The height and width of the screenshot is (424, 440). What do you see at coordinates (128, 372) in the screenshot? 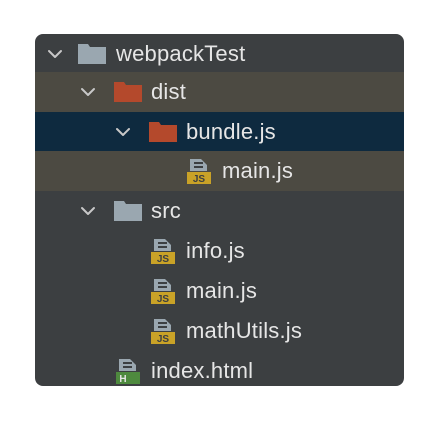
I see `html-file-icon: H` at bounding box center [128, 372].